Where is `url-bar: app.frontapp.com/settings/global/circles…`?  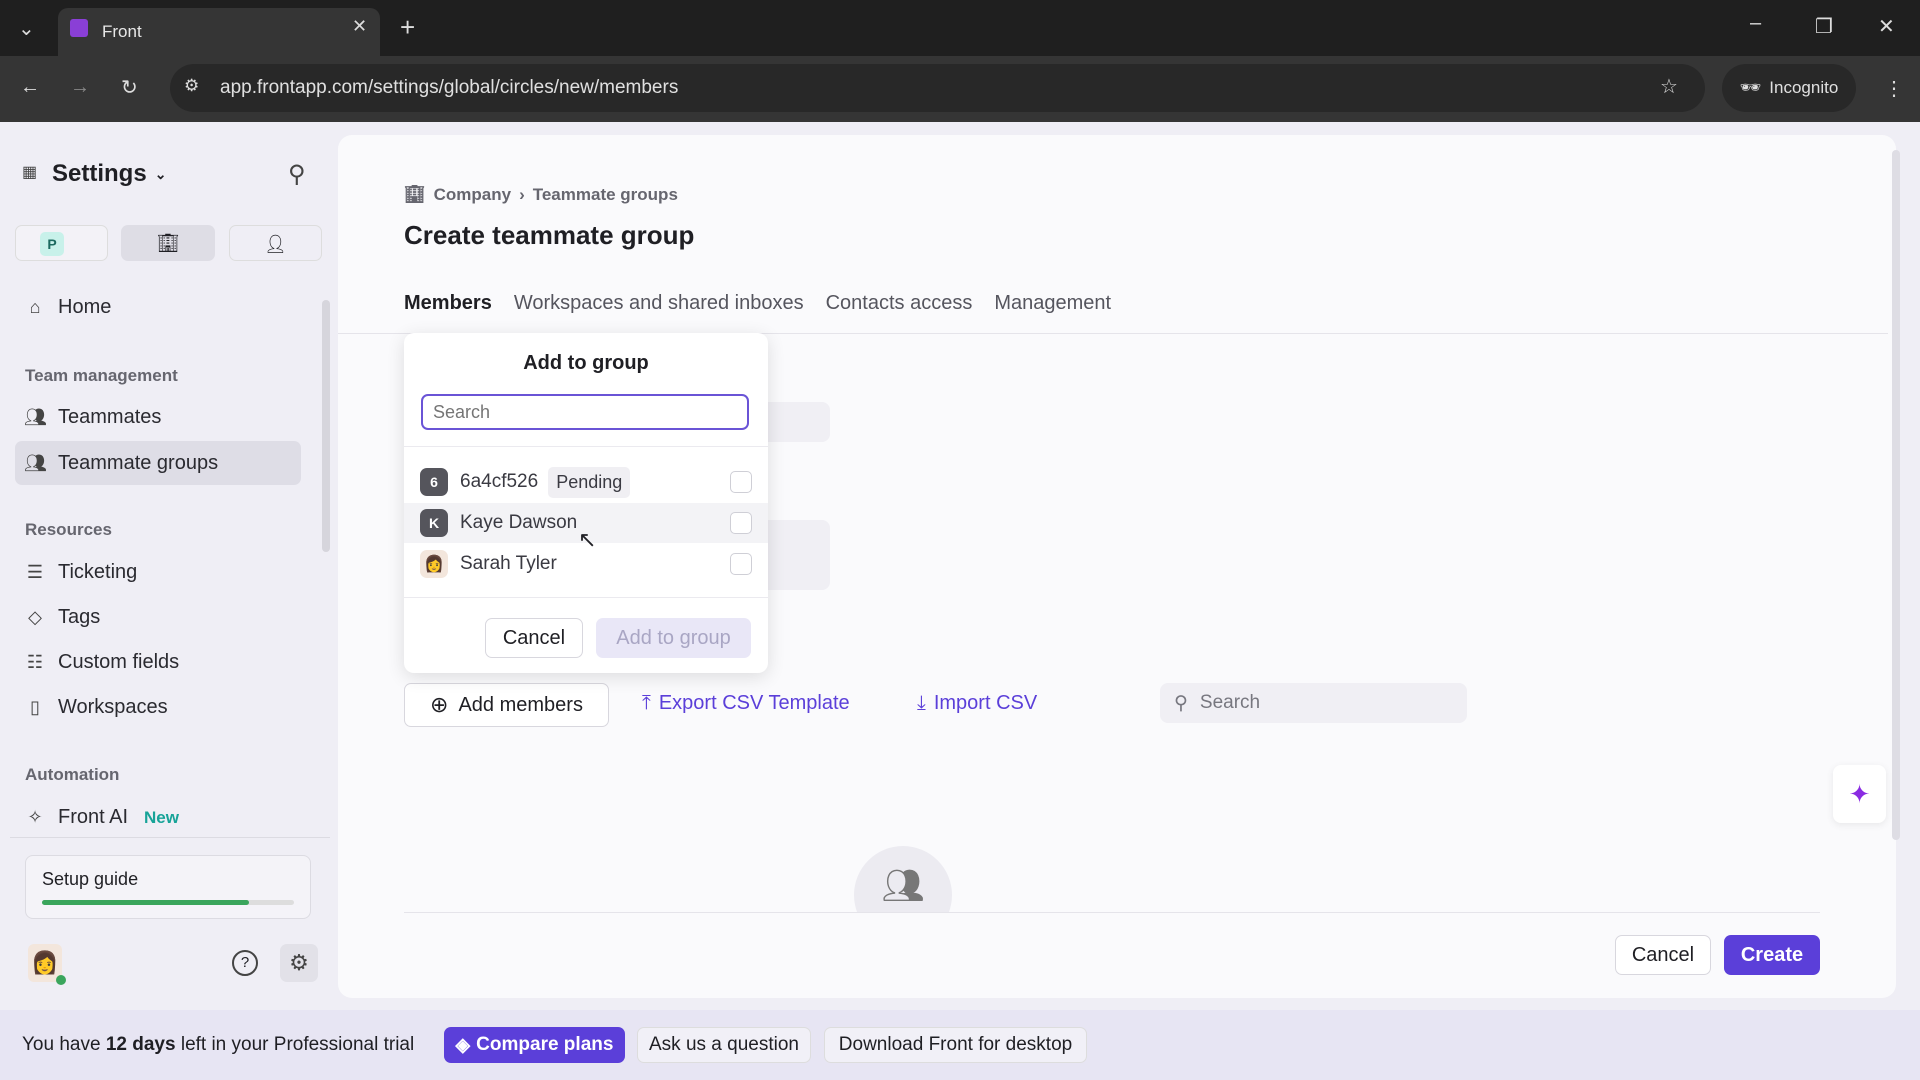
url-bar: app.frontapp.com/settings/global/circles… is located at coordinates (937, 88).